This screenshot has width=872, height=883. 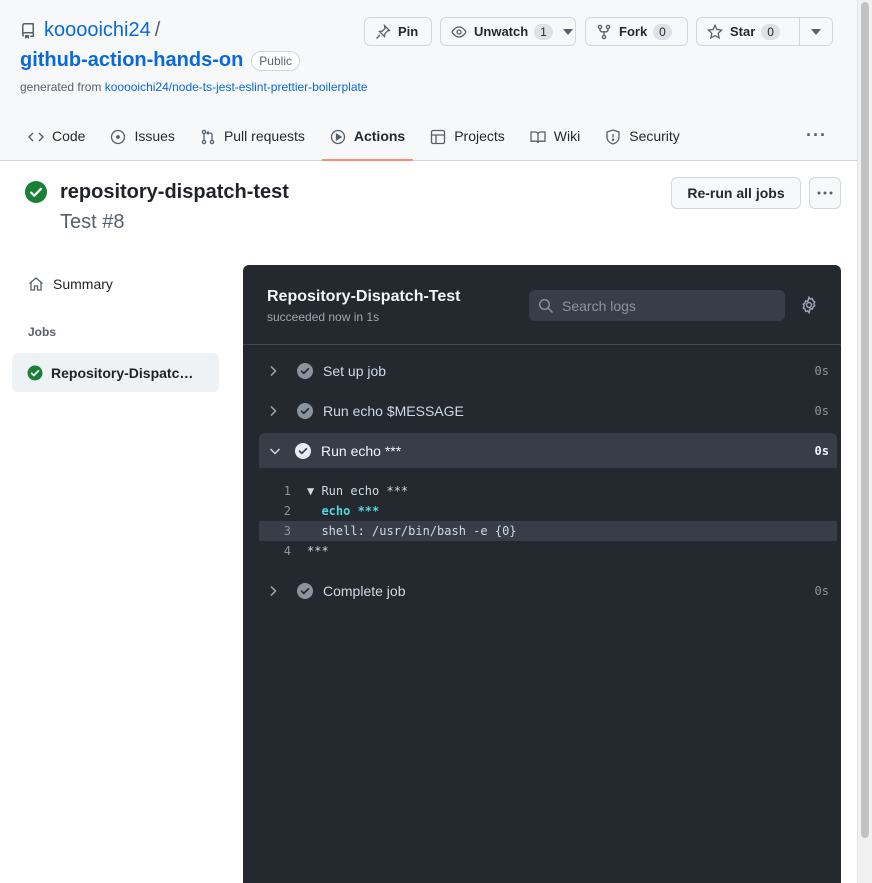 What do you see at coordinates (323, 317) in the screenshot?
I see `job-status: succeeded now in 1s` at bounding box center [323, 317].